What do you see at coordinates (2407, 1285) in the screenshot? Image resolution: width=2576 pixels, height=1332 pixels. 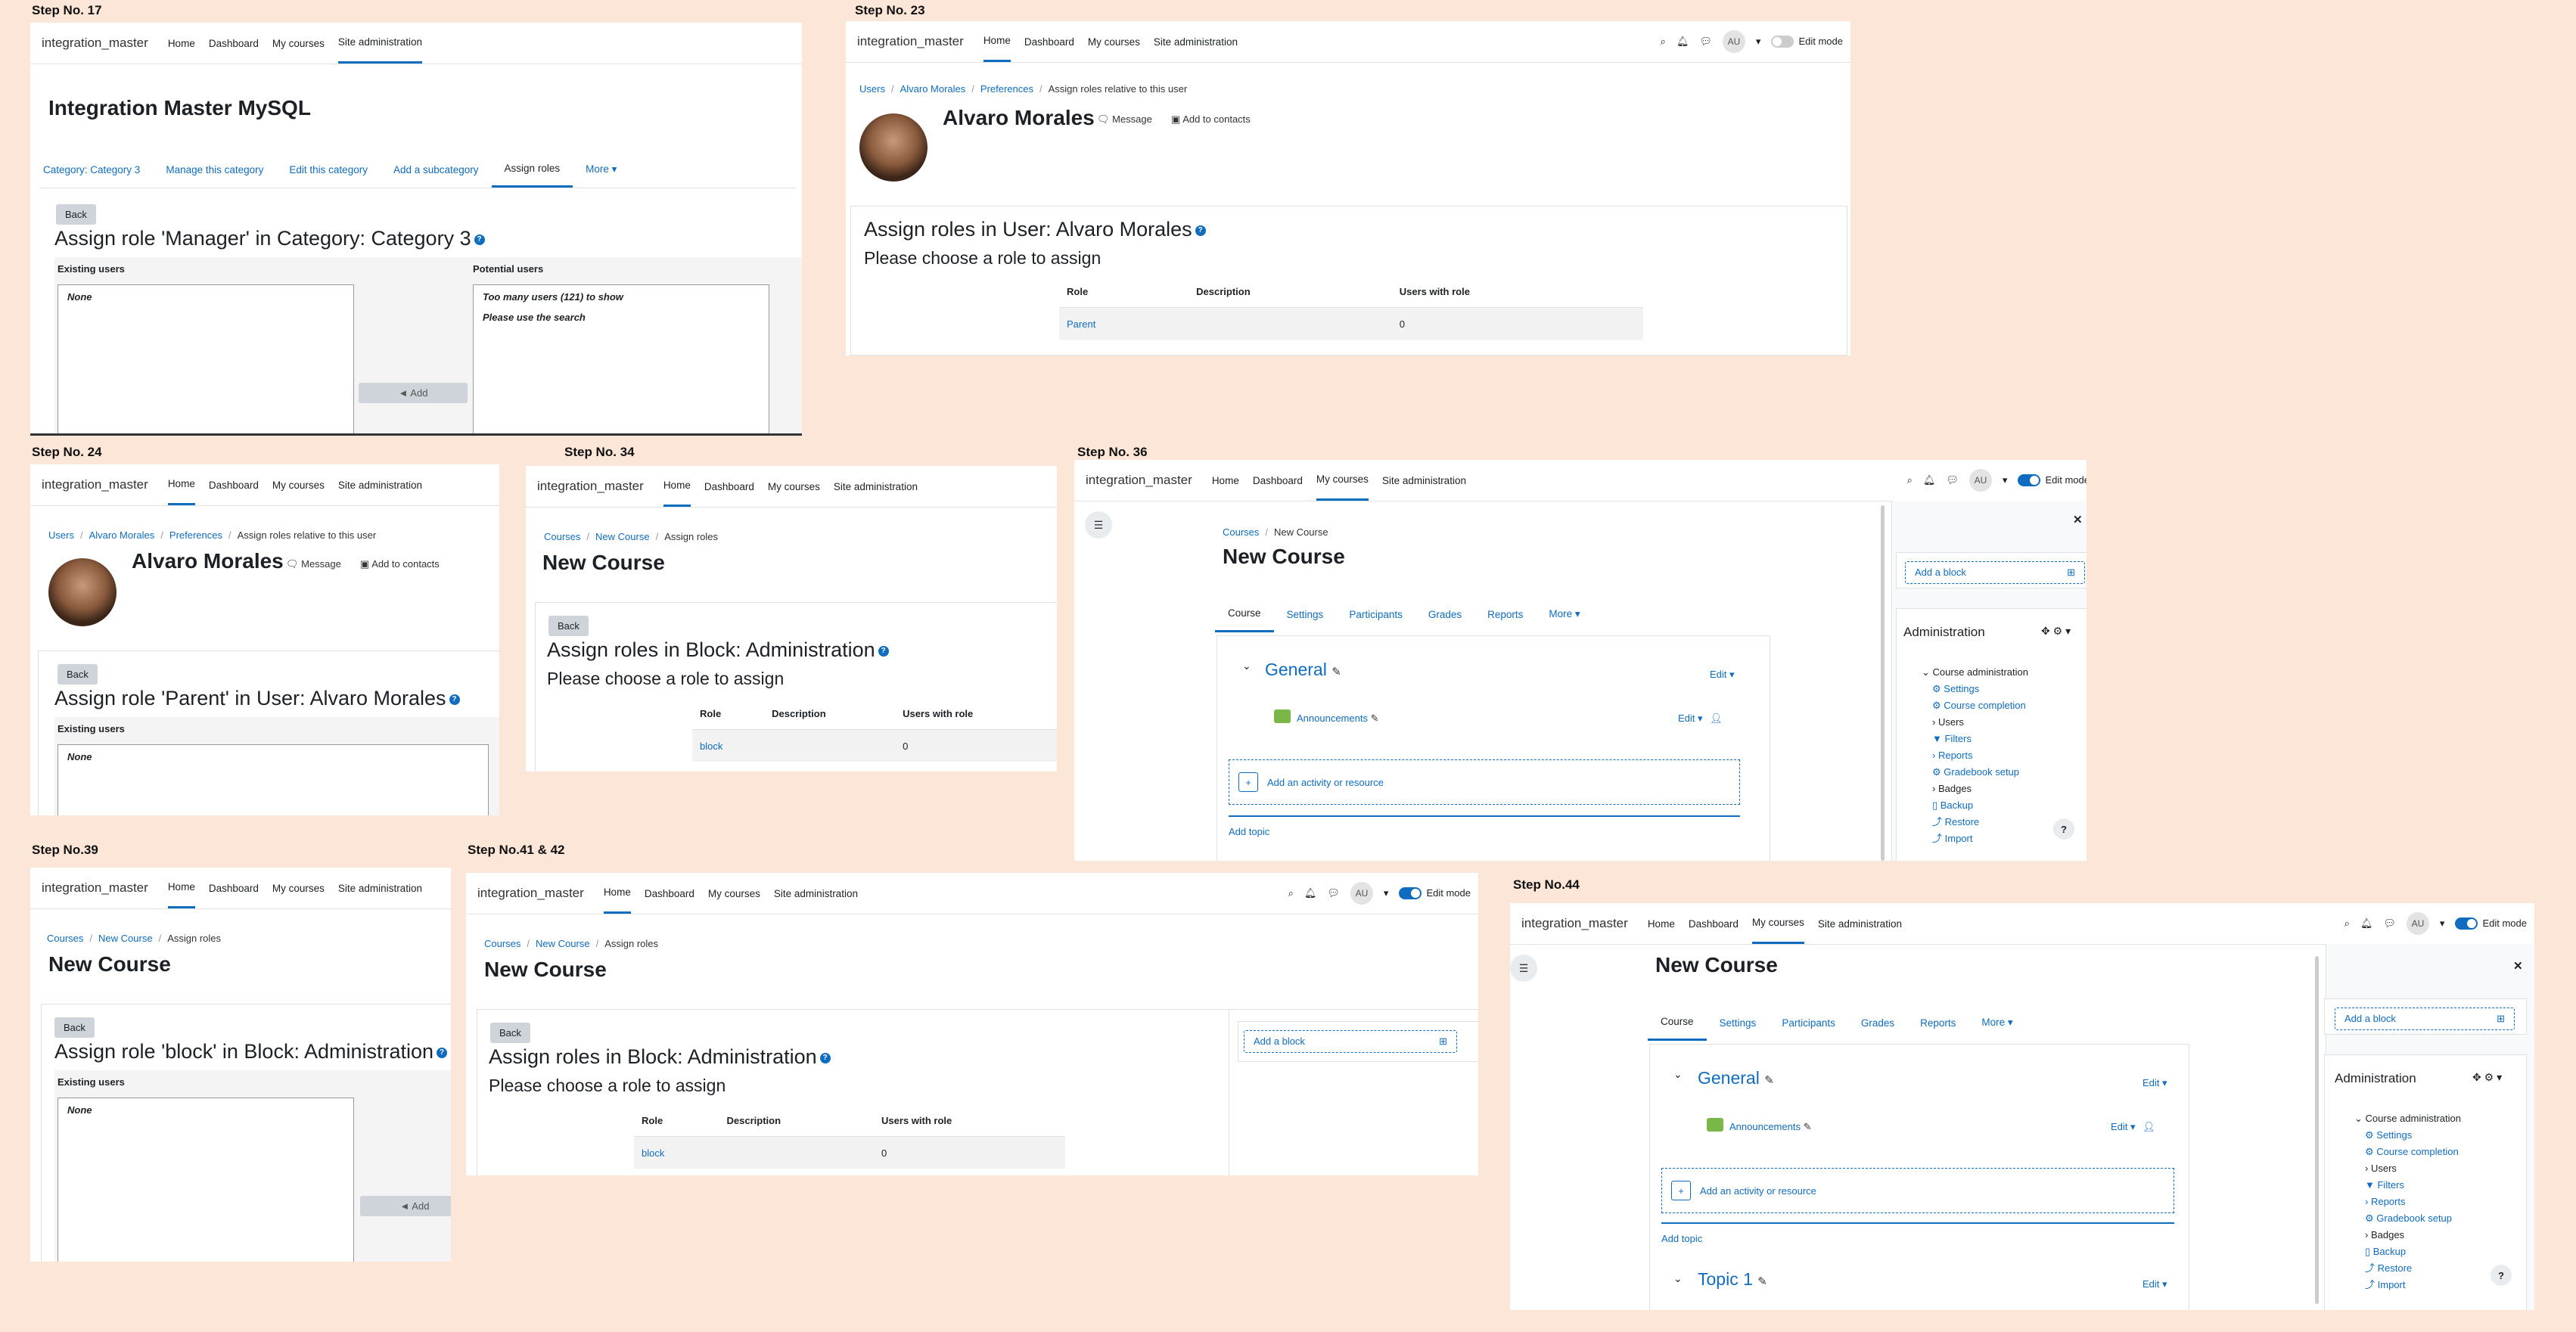 I see `tree-item: ⤴ Import` at bounding box center [2407, 1285].